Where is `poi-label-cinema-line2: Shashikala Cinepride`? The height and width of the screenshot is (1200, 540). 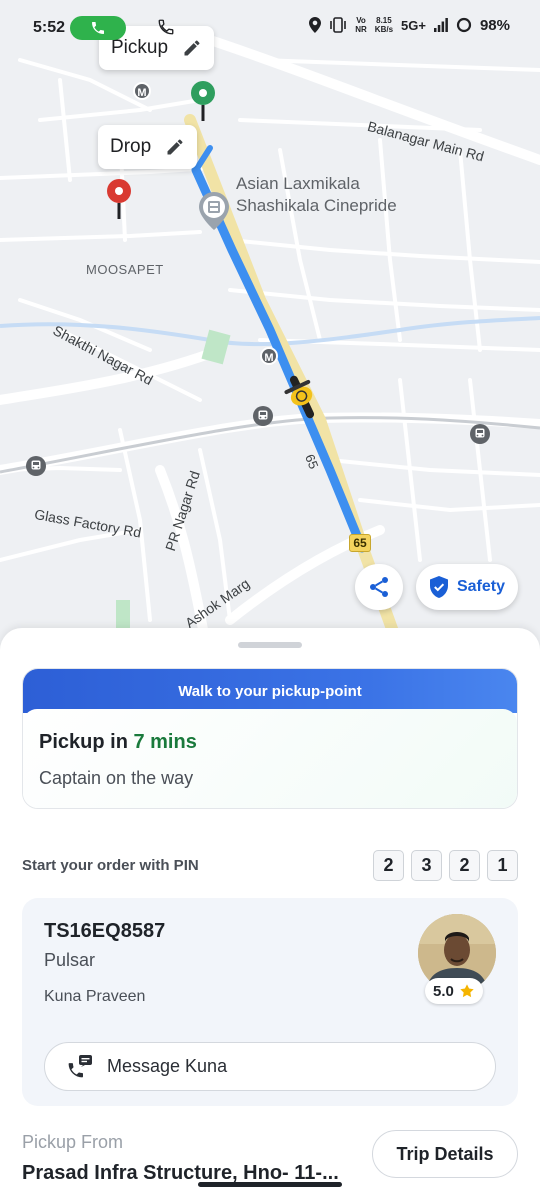
poi-label-cinema-line2: Shashikala Cinepride is located at coordinates (316, 205).